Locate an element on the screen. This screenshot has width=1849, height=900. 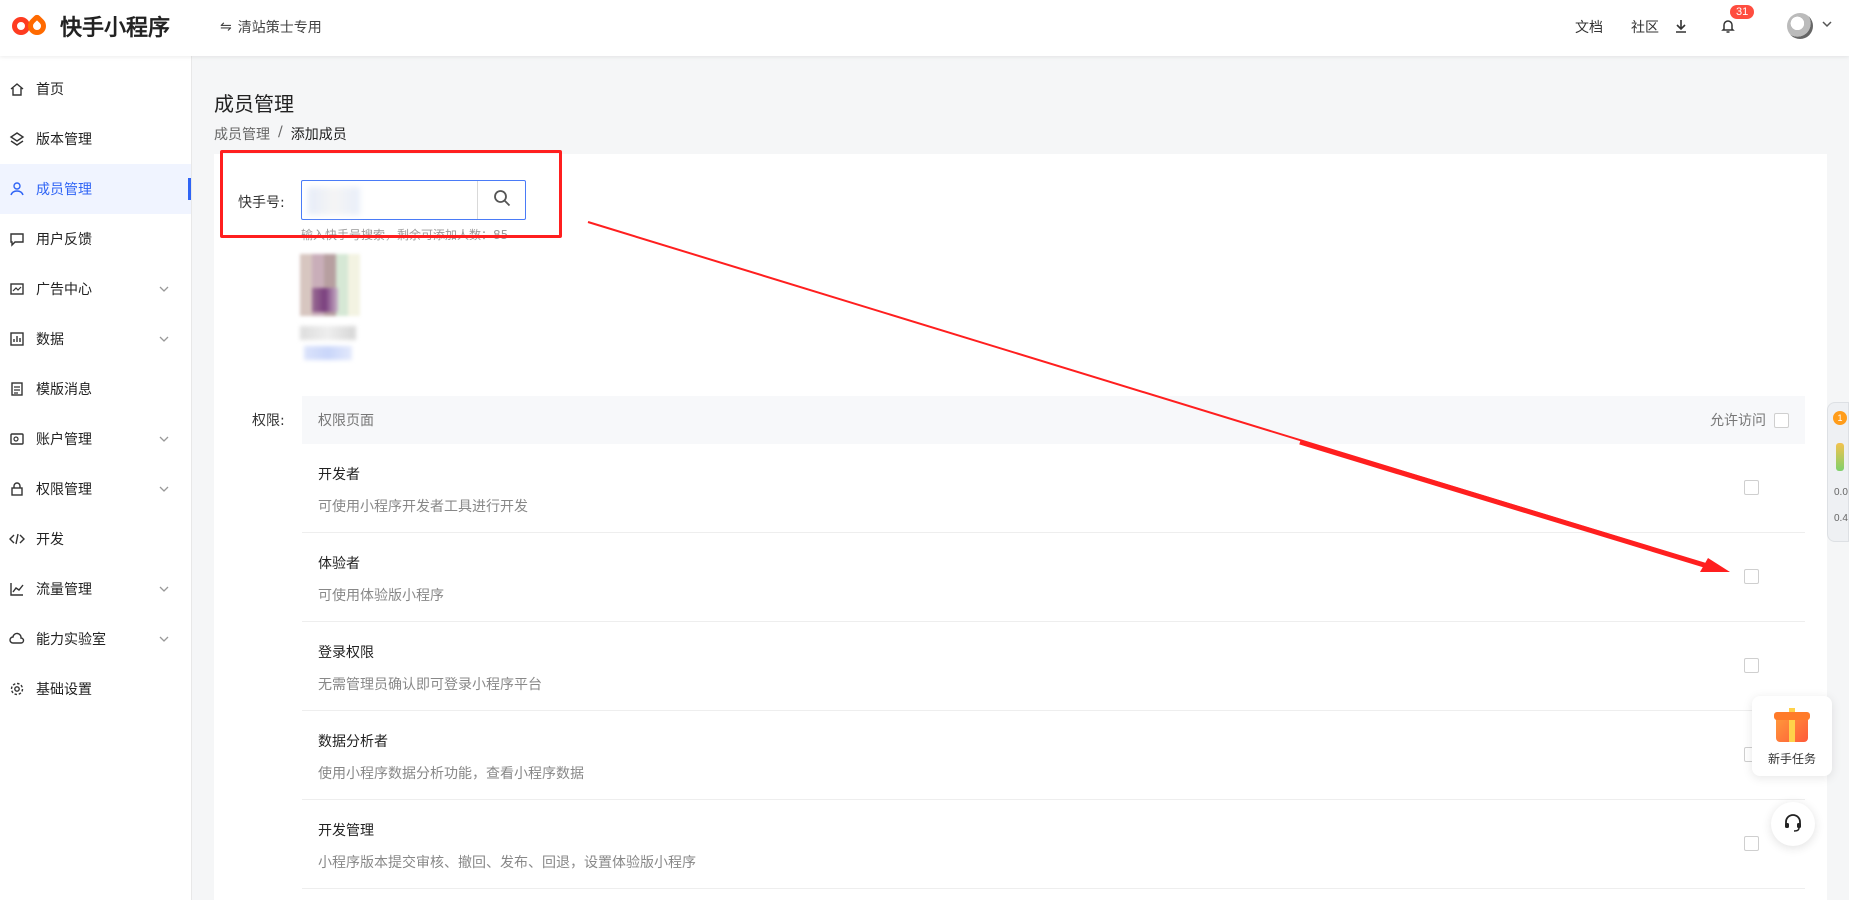
logo-text: 快手小程序 is located at coordinates (115, 28).